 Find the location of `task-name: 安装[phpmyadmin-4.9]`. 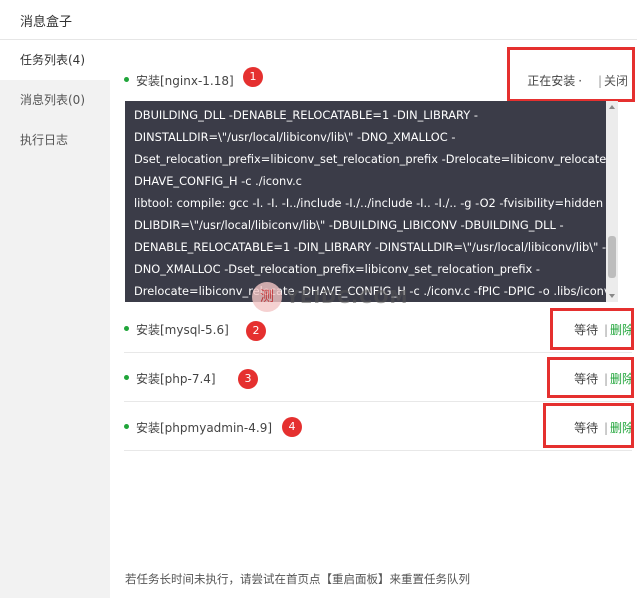

task-name: 安装[phpmyadmin-4.9] is located at coordinates (204, 428).